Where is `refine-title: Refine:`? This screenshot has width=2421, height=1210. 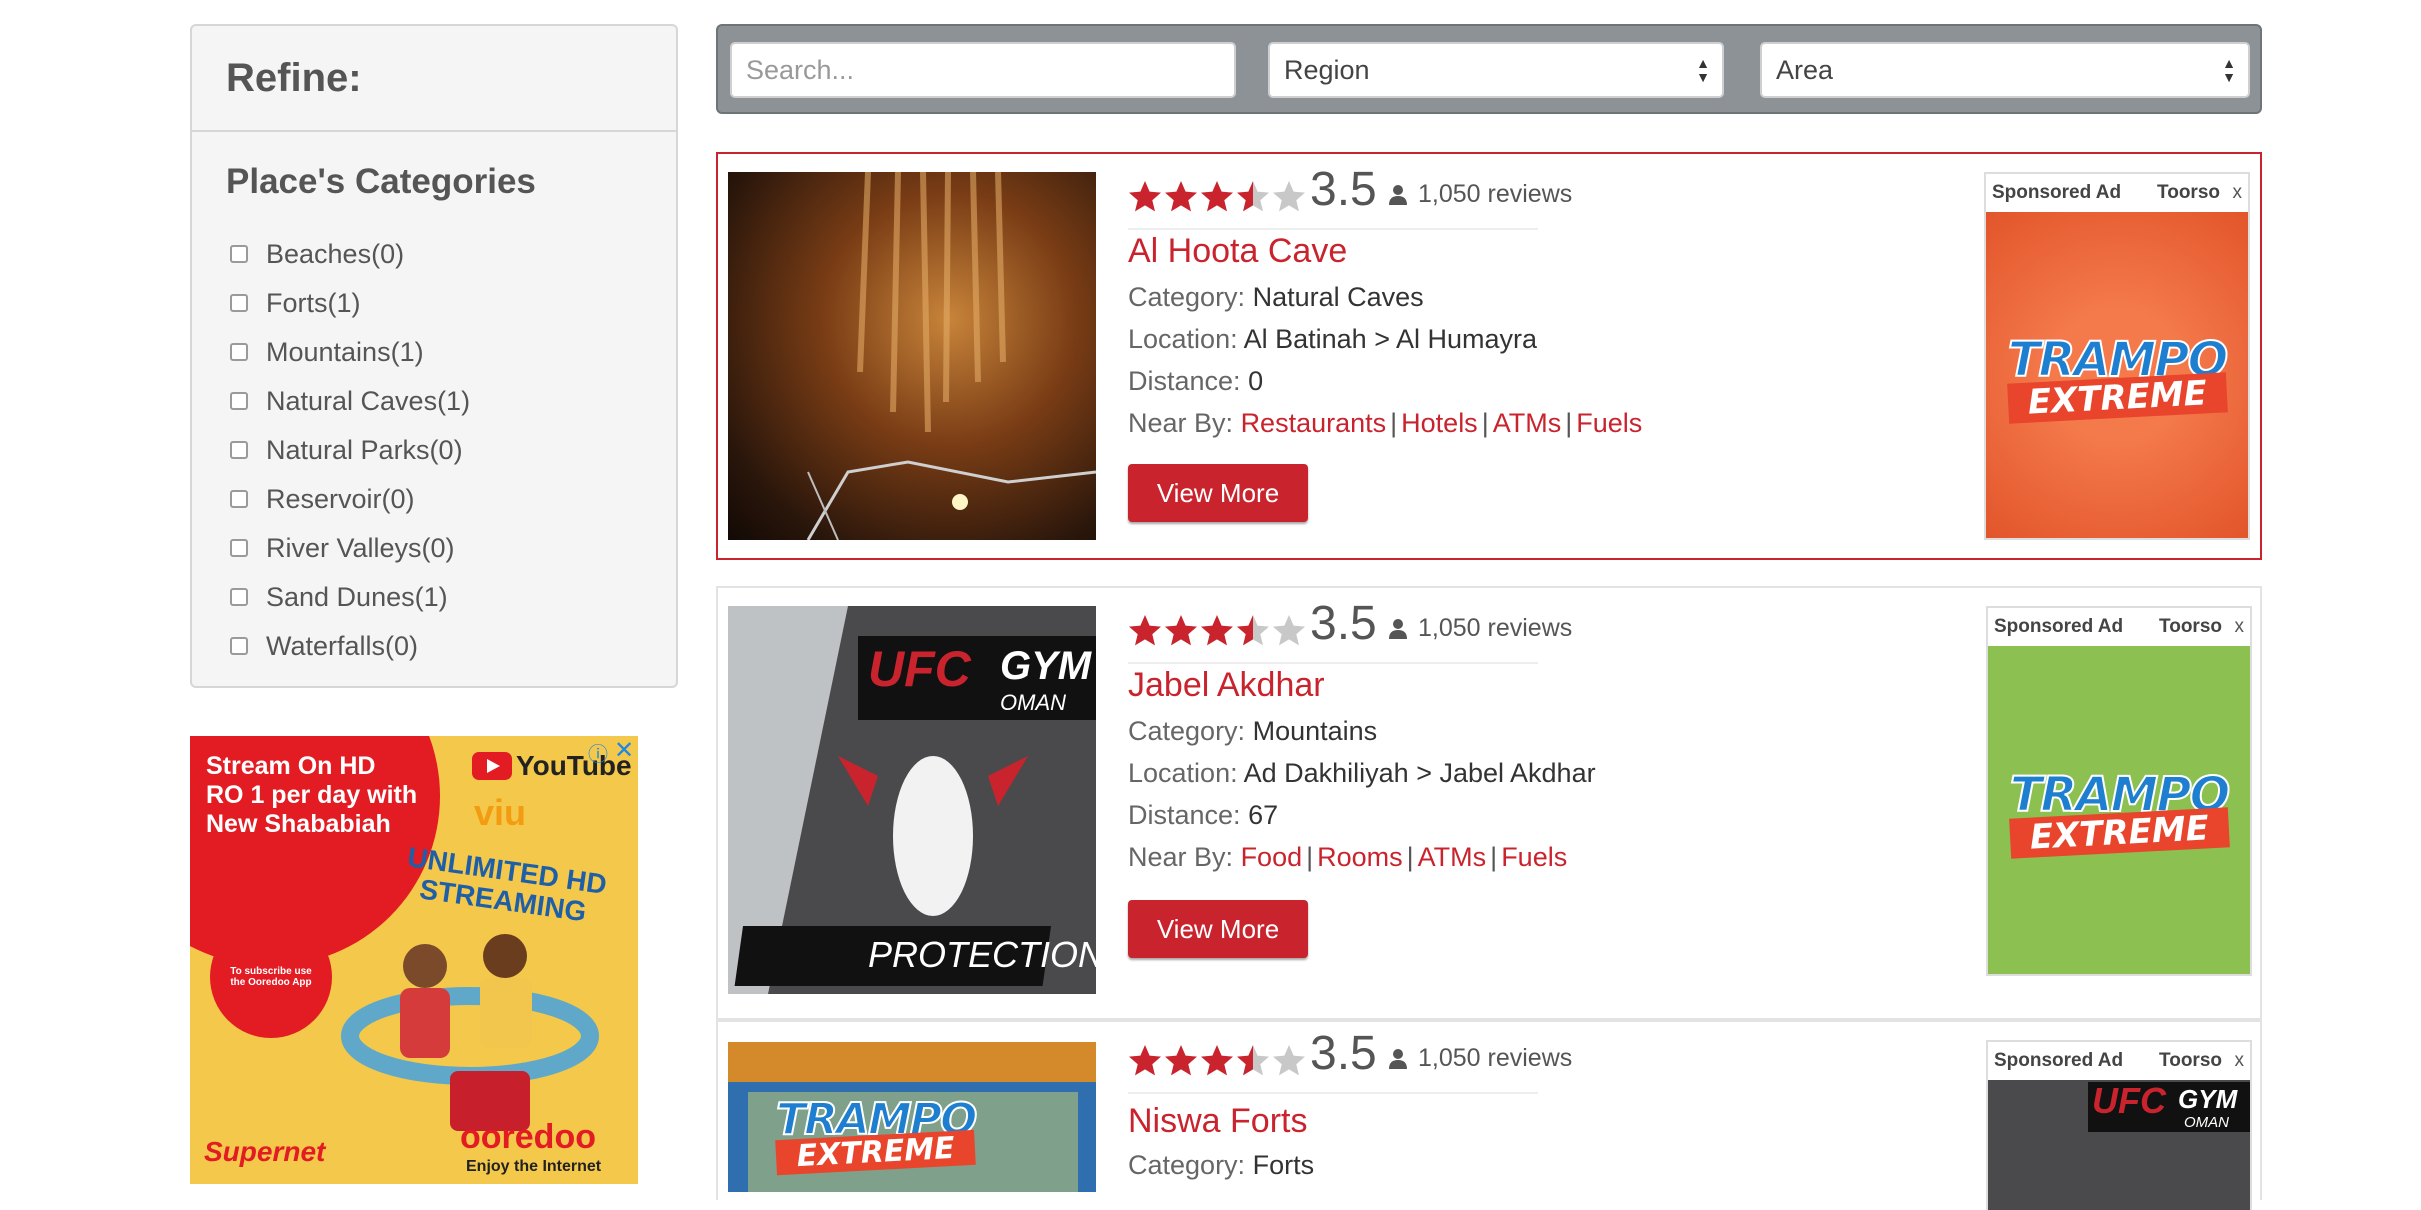 refine-title: Refine: is located at coordinates (434, 79).